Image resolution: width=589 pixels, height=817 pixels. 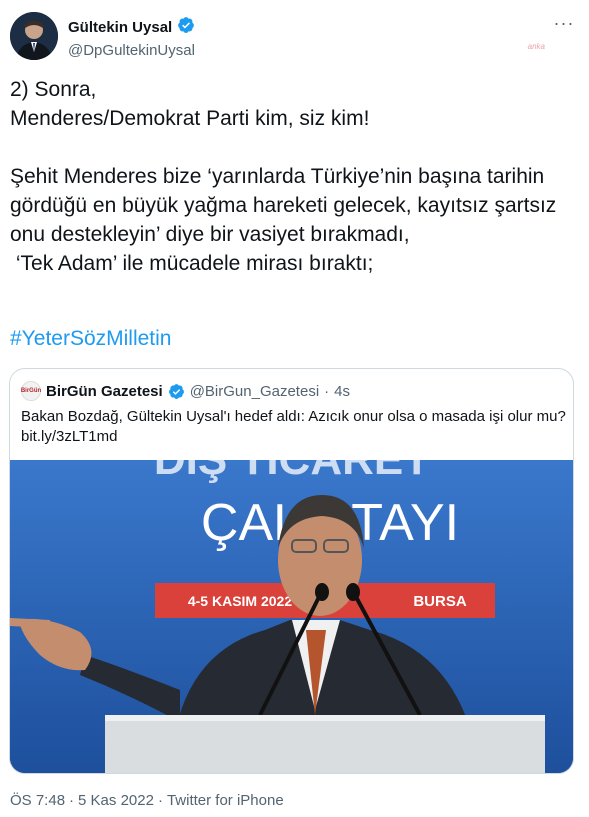 I want to click on banner-city-text: BURSA, so click(x=440, y=601).